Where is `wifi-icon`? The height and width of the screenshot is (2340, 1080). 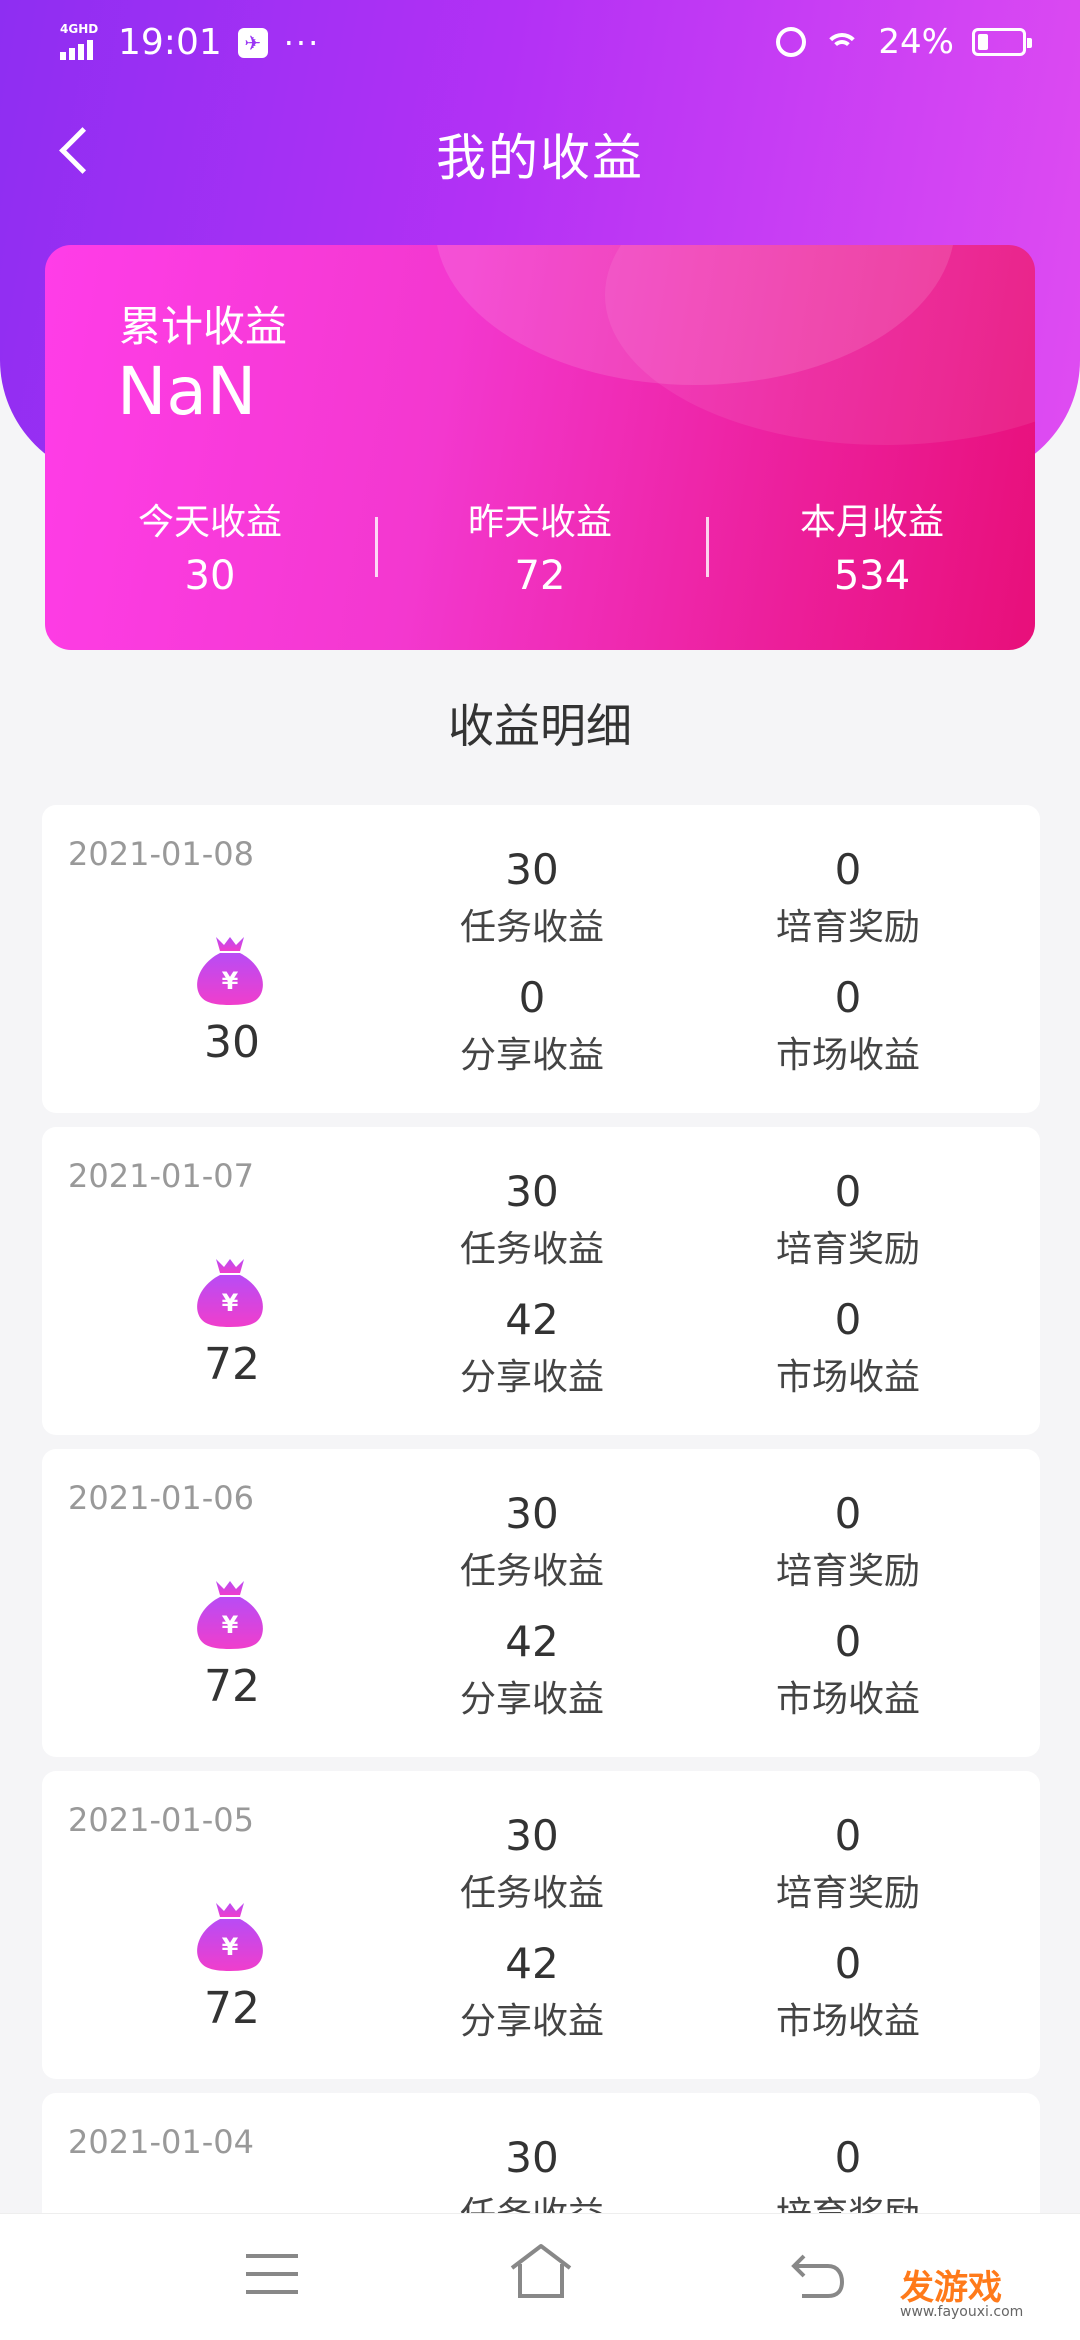 wifi-icon is located at coordinates (842, 42).